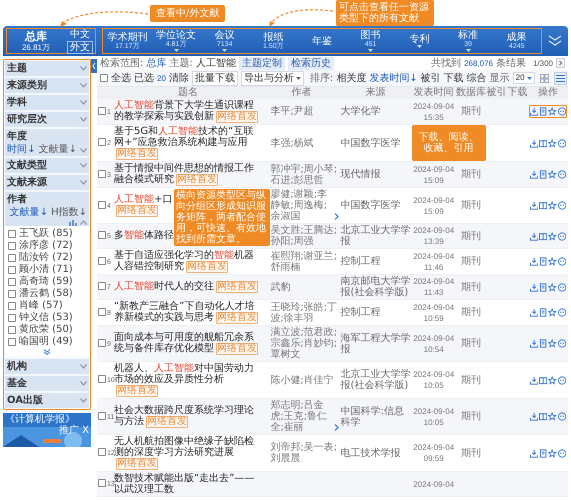  What do you see at coordinates (143, 205) in the screenshot?
I see `result-title: 人工智能+口 网络首发` at bounding box center [143, 205].